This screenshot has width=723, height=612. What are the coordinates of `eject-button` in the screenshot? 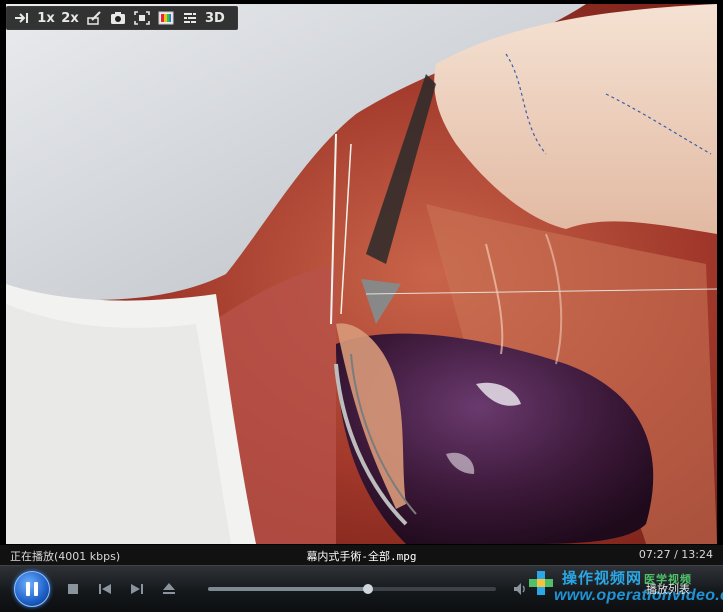 It's located at (169, 589).